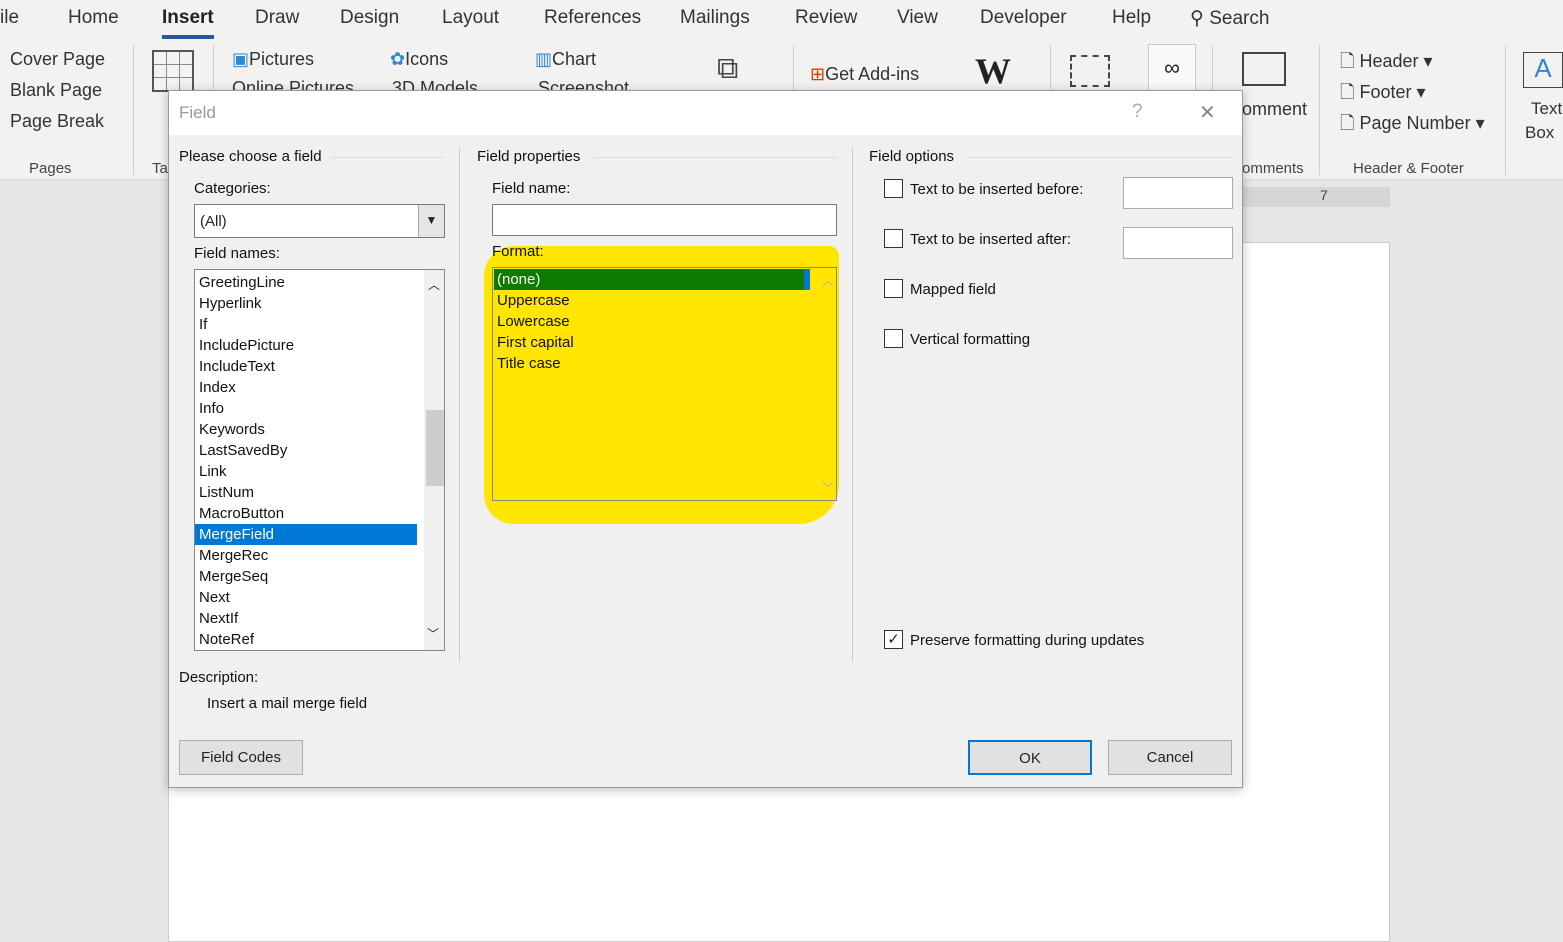  What do you see at coordinates (306, 492) in the screenshot?
I see `field-name-item: ListNum` at bounding box center [306, 492].